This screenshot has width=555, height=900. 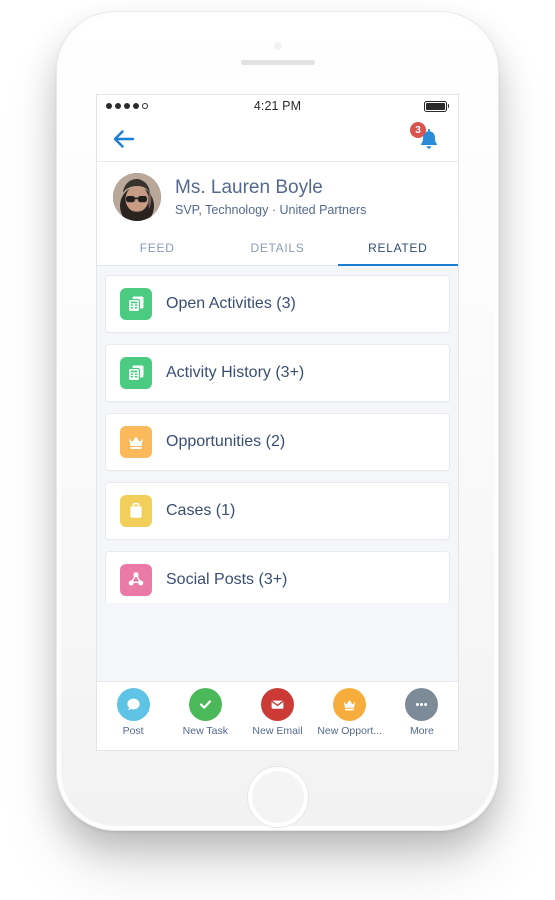 What do you see at coordinates (271, 209) in the screenshot?
I see `profile-subtitle: SVP, Technology · United Partners` at bounding box center [271, 209].